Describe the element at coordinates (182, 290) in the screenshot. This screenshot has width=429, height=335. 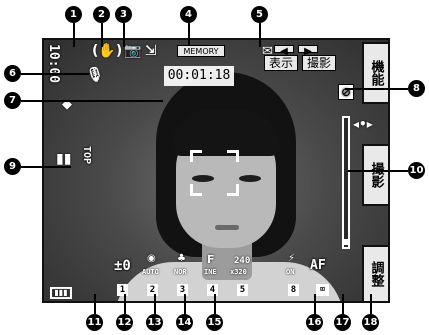
I see `quality-chip: 3` at that location.